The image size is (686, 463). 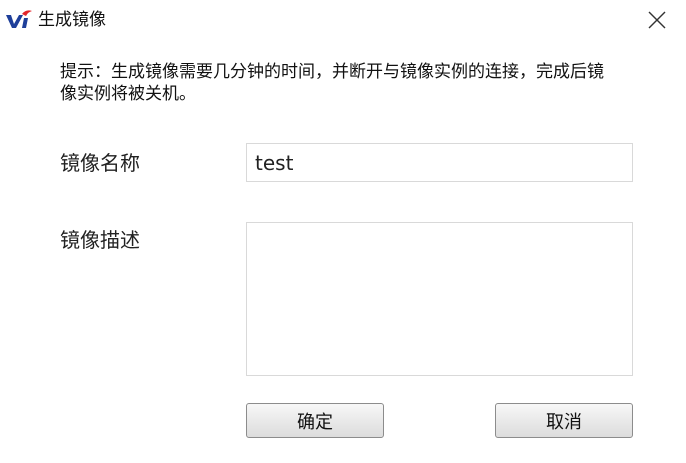 I want to click on confirm-button: 确定, so click(x=315, y=420).